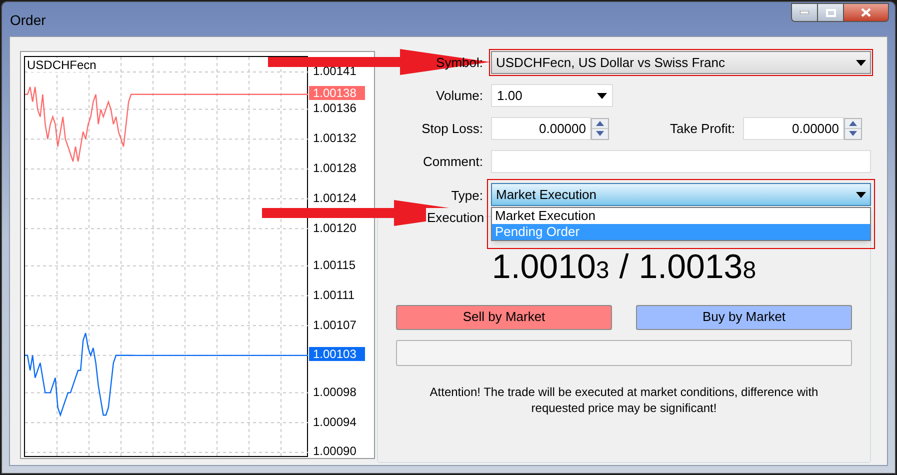 Image resolution: width=897 pixels, height=475 pixels. Describe the element at coordinates (337, 93) in the screenshot. I see `ask-price-tag: 1.00138` at that location.